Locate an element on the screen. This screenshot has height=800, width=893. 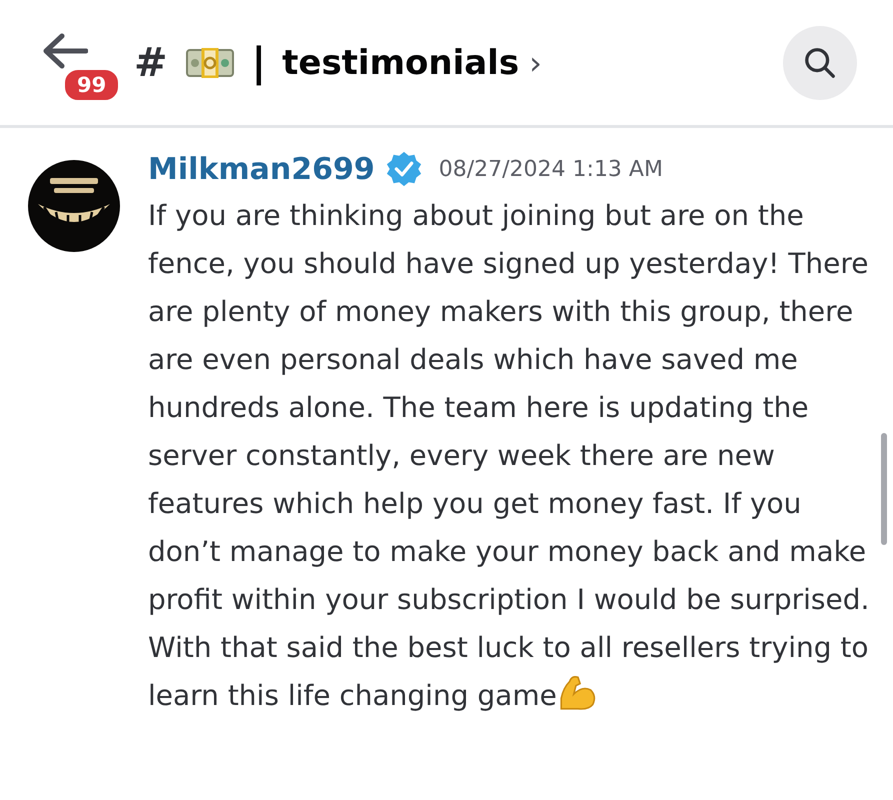
channel-name: testimonials is located at coordinates (401, 62).